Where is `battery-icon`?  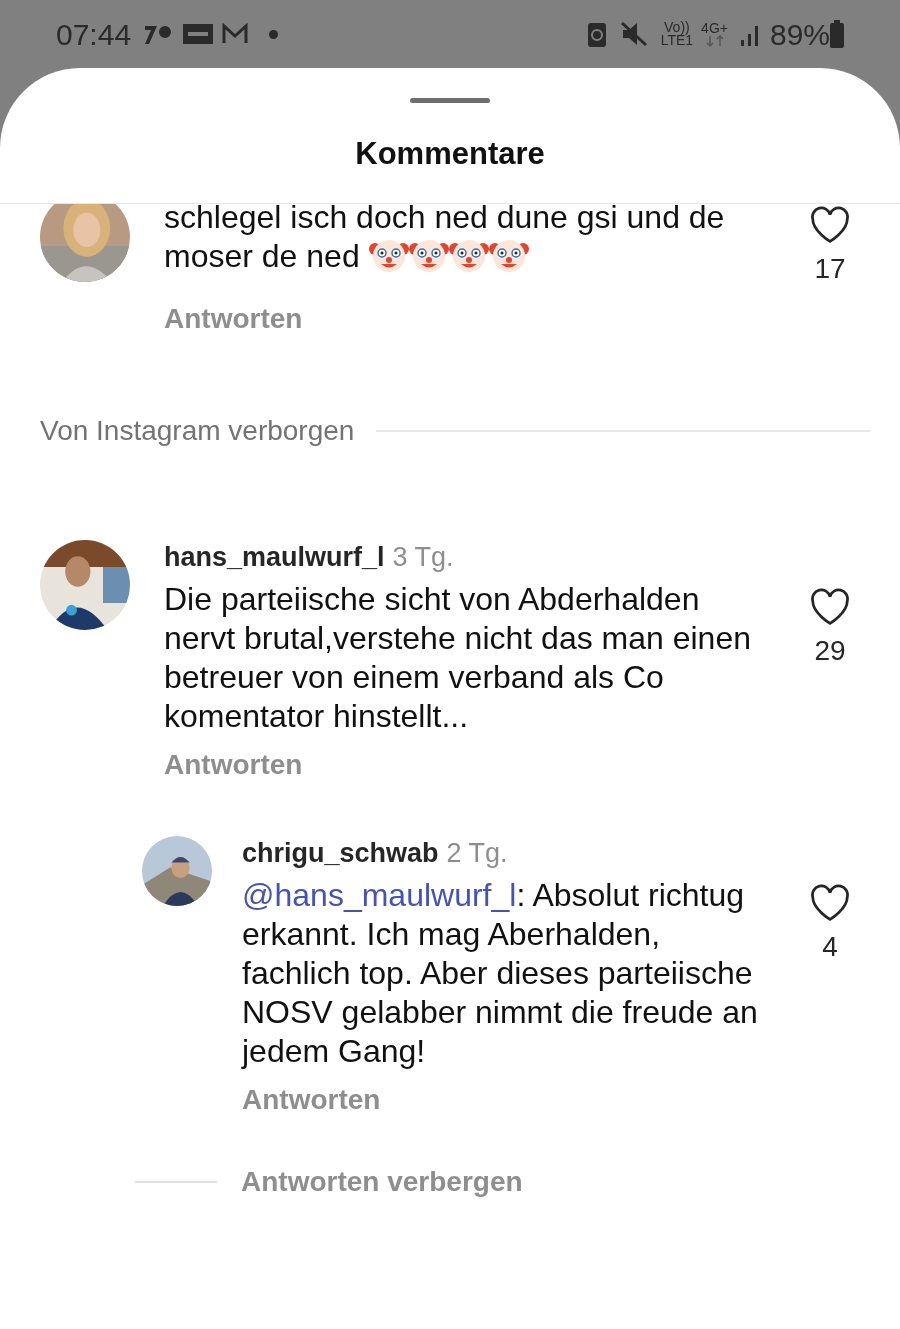 battery-icon is located at coordinates (837, 34).